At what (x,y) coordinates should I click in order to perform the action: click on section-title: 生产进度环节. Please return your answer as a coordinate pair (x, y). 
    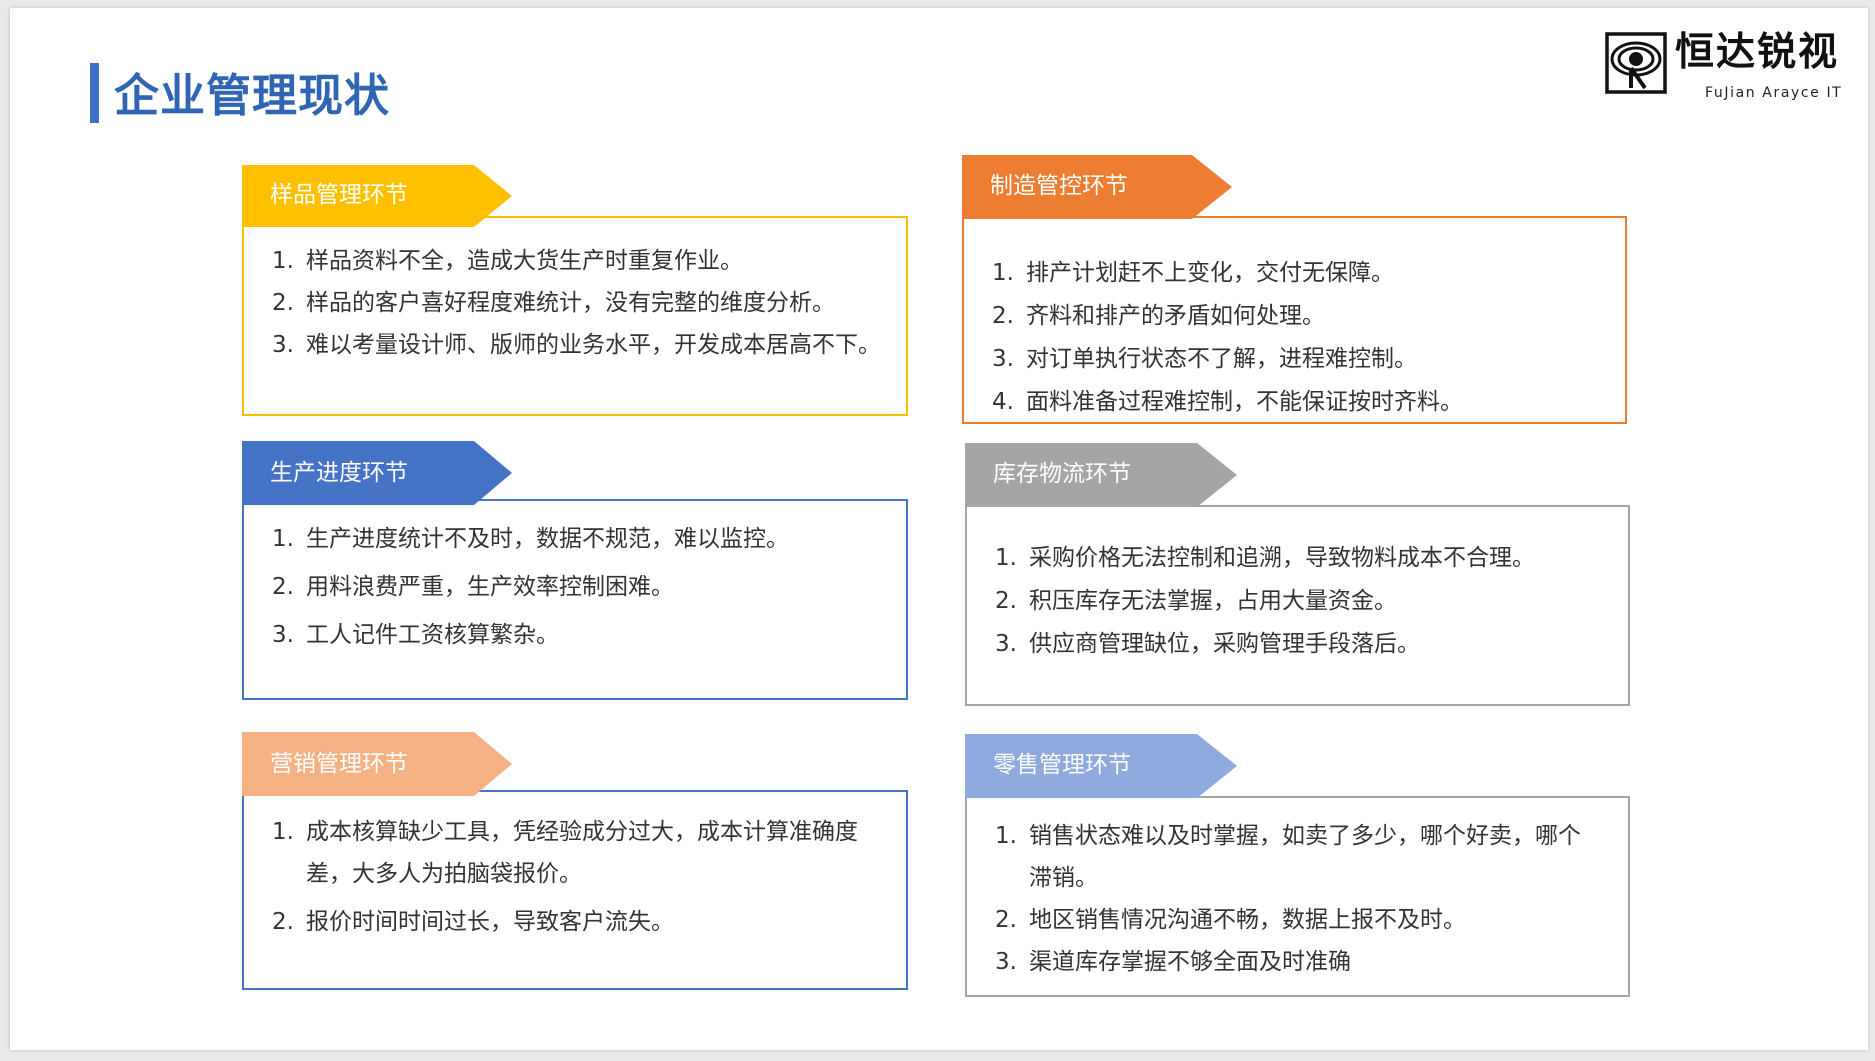
    Looking at the image, I should click on (339, 473).